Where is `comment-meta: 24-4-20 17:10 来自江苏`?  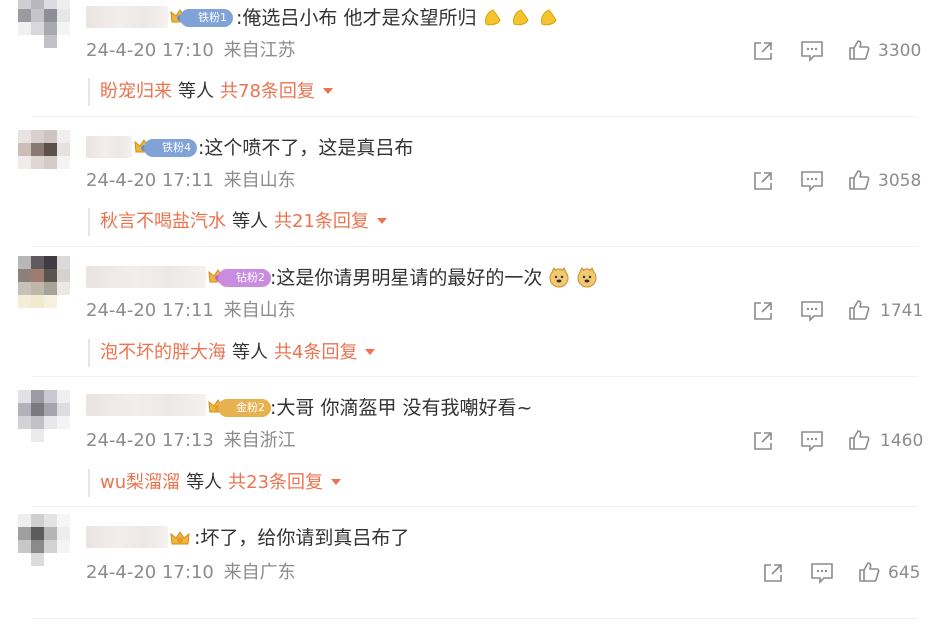 comment-meta: 24-4-20 17:10 来自江苏 is located at coordinates (191, 51).